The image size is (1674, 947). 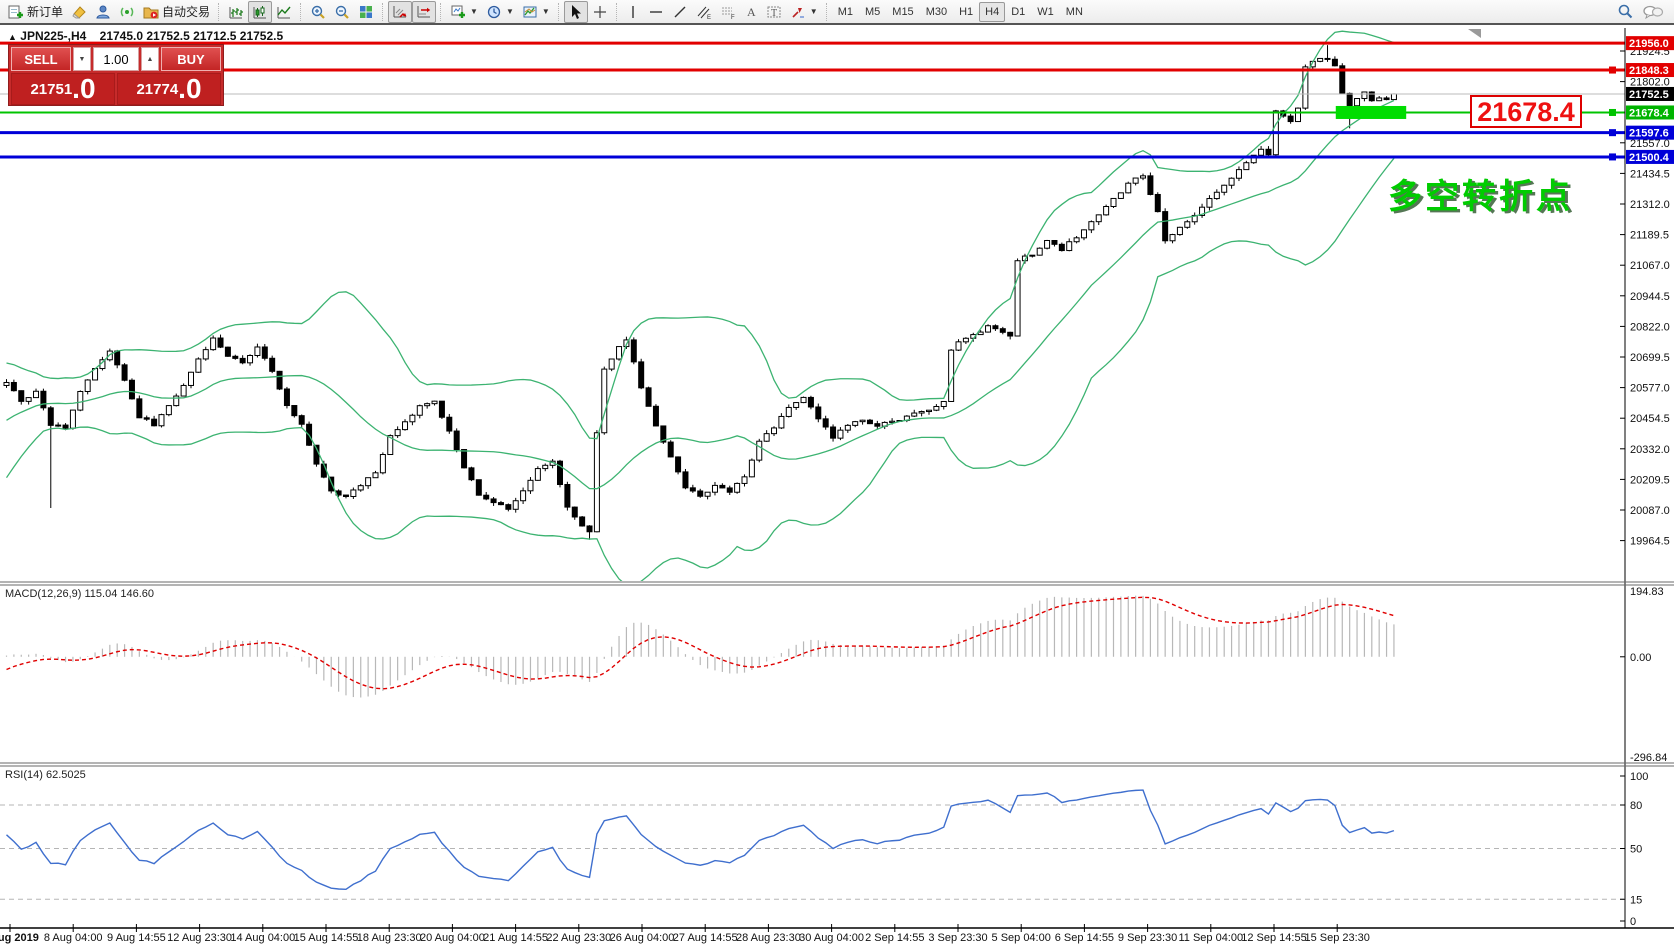 What do you see at coordinates (1636, 850) in the screenshot?
I see `rsi-axis-label: 50` at bounding box center [1636, 850].